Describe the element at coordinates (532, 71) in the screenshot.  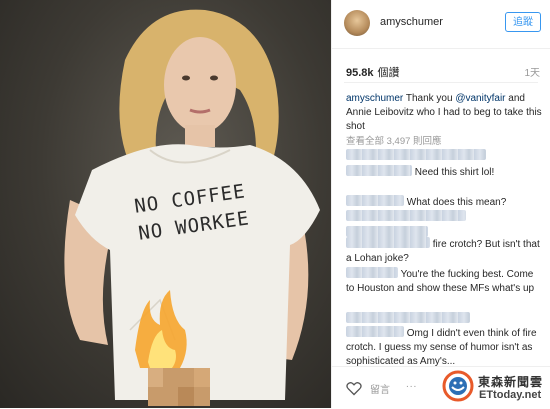
I see `post-time: 1天` at that location.